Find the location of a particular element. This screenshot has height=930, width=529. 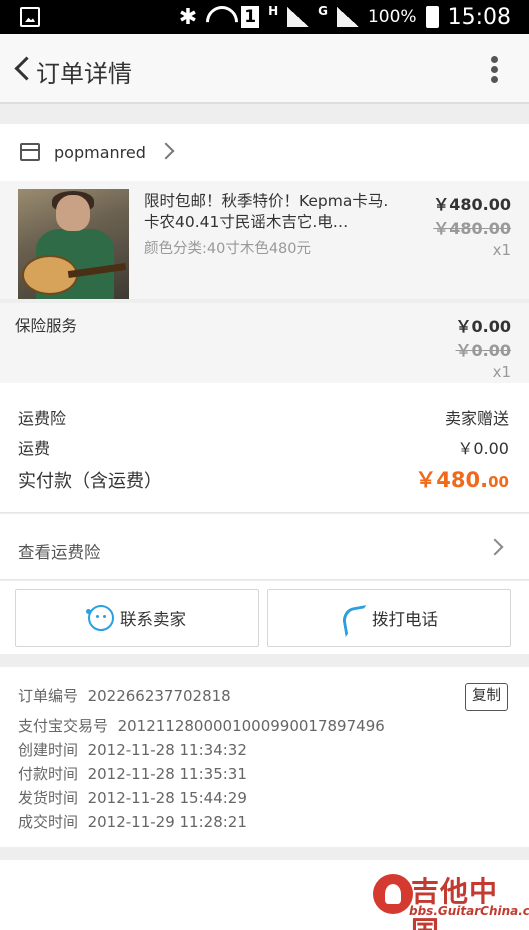

status-bar: ✱ 1 H G 100% 15:08 is located at coordinates (264, 17).